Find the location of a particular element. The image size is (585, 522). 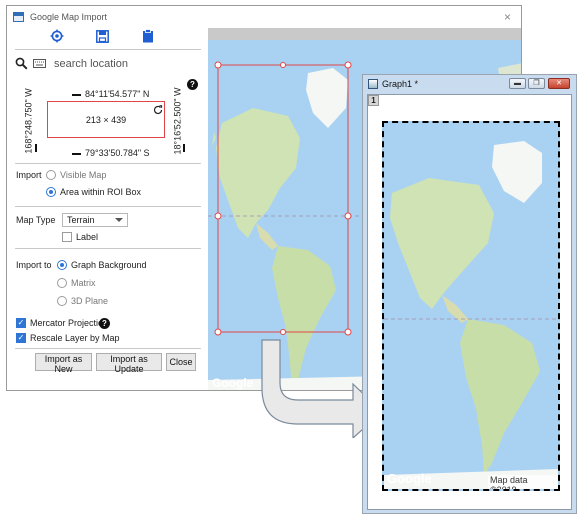

dialog-title: Google Map Import is located at coordinates (69, 17).